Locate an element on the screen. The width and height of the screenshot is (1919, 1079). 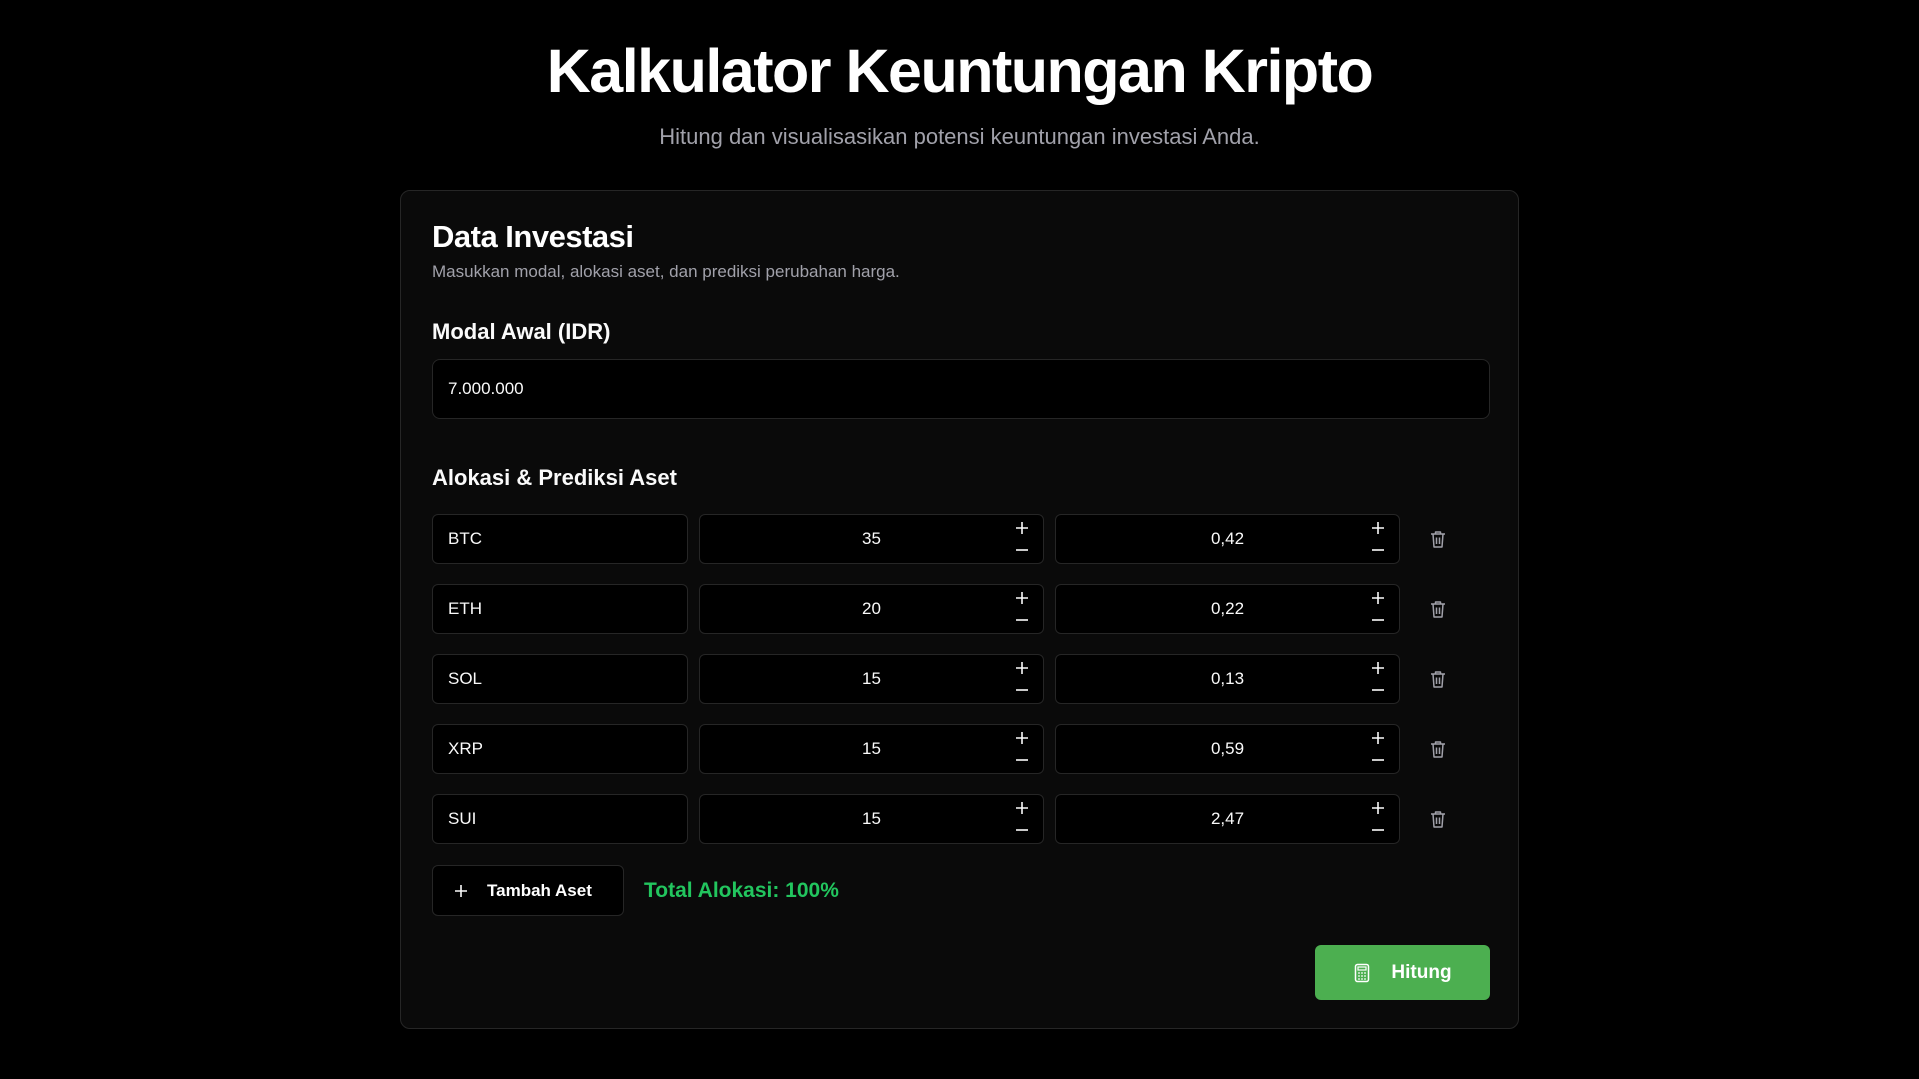
asset-name-input: XRP is located at coordinates (560, 749).